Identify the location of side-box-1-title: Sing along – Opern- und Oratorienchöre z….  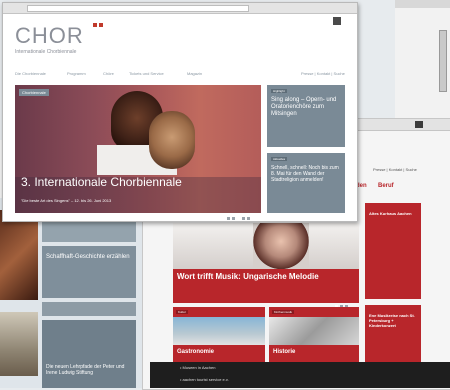
(304, 107).